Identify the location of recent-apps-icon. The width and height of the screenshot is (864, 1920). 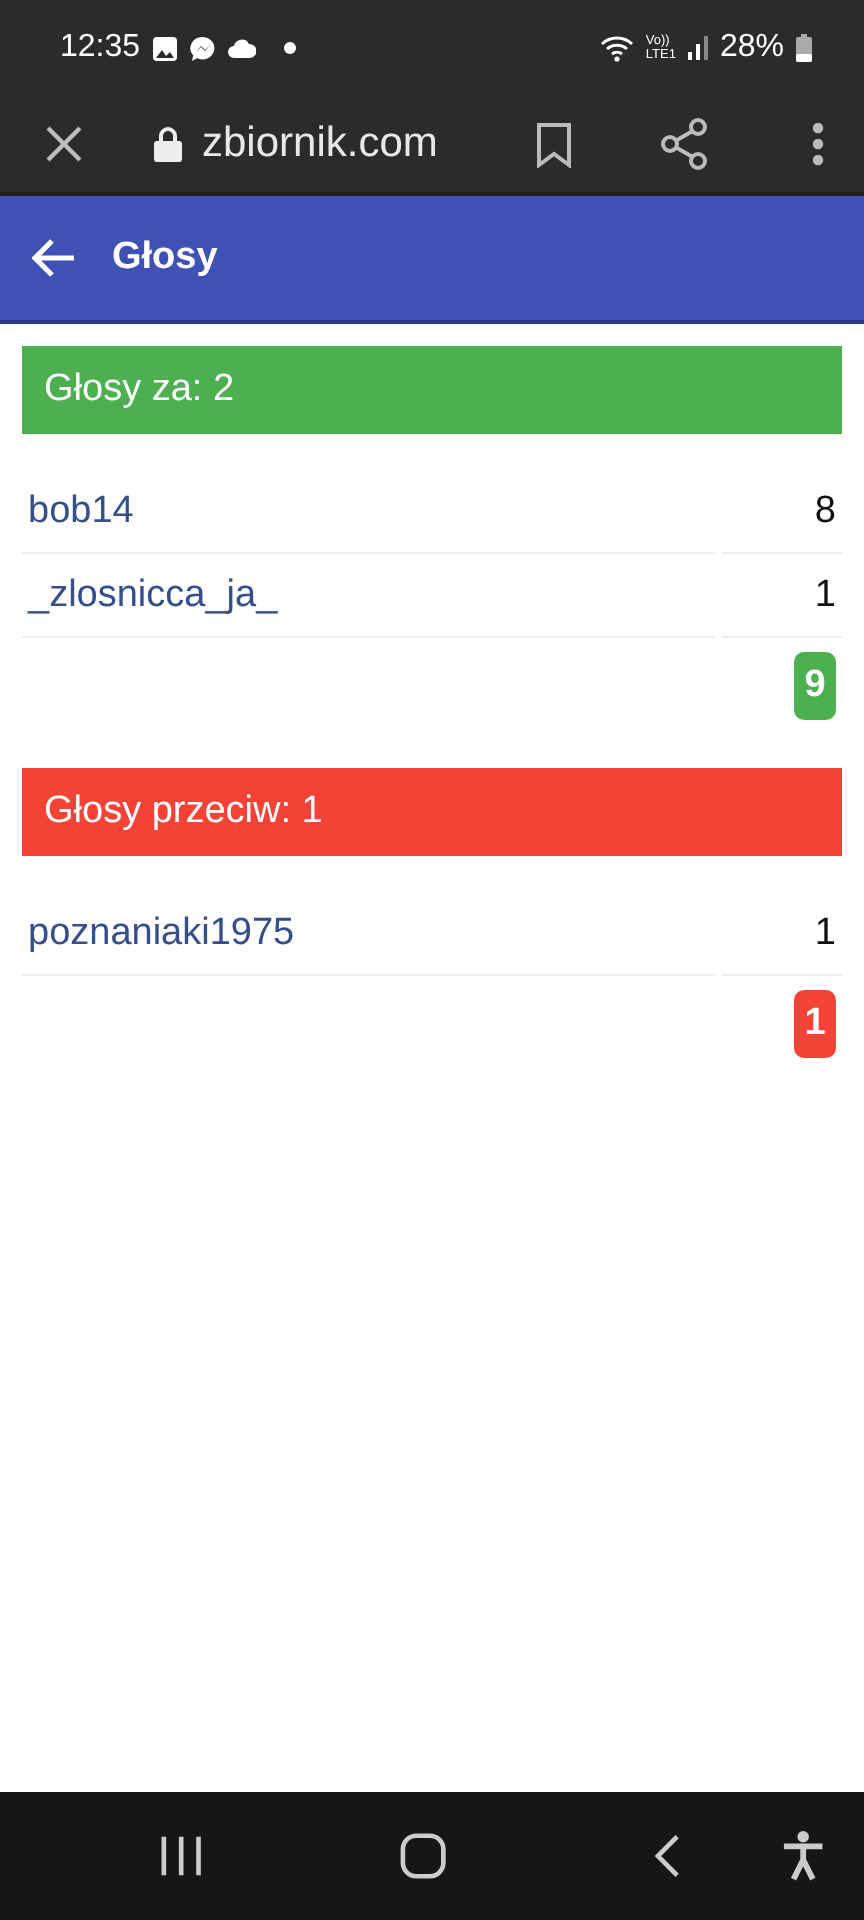
(181, 1856).